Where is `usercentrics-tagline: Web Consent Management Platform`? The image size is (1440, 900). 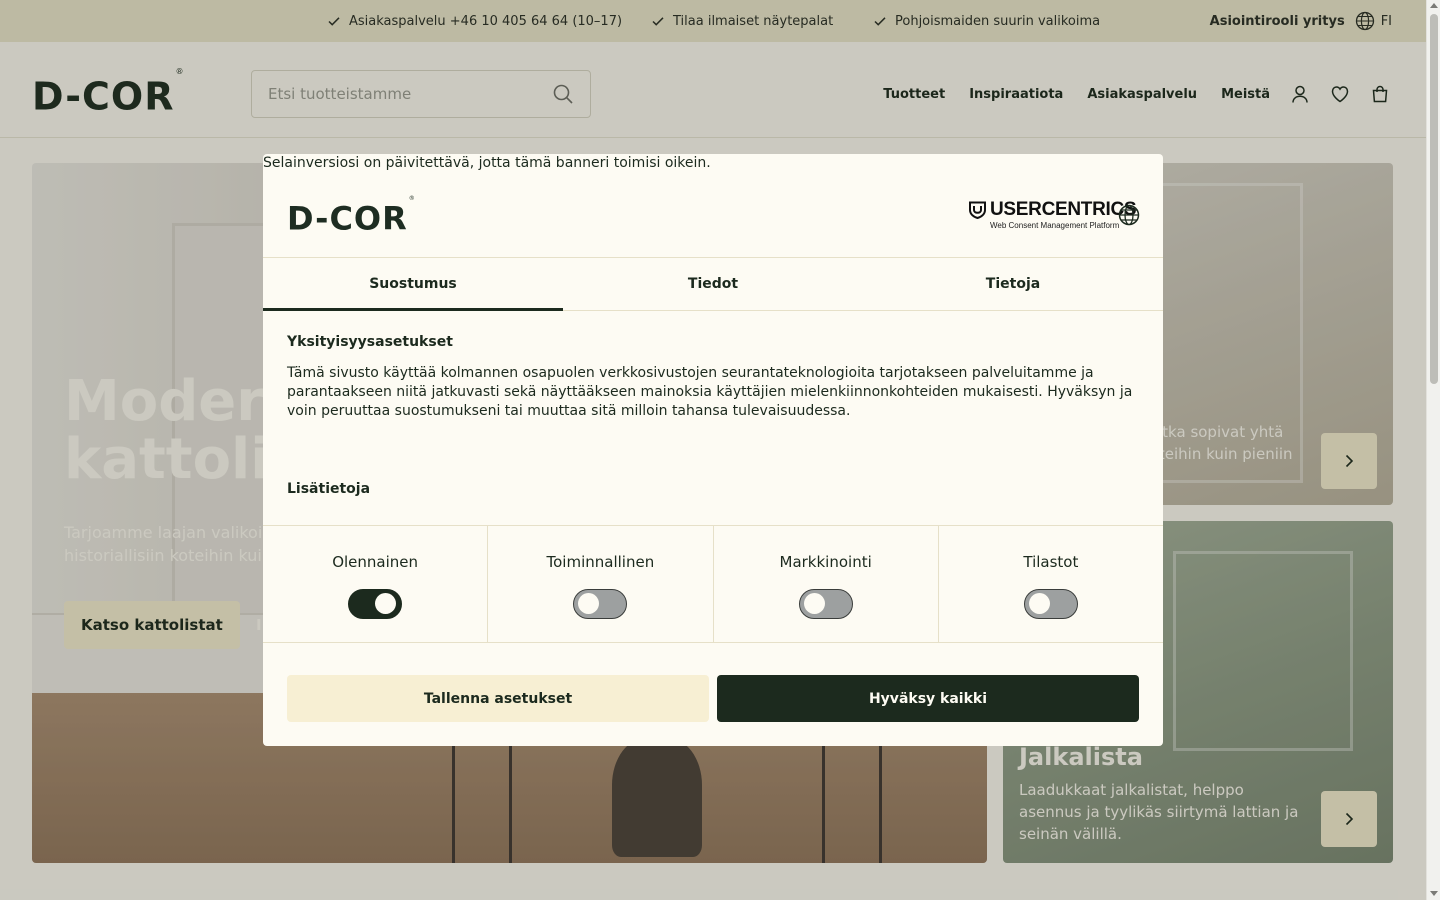 usercentrics-tagline: Web Consent Management Platform is located at coordinates (1055, 225).